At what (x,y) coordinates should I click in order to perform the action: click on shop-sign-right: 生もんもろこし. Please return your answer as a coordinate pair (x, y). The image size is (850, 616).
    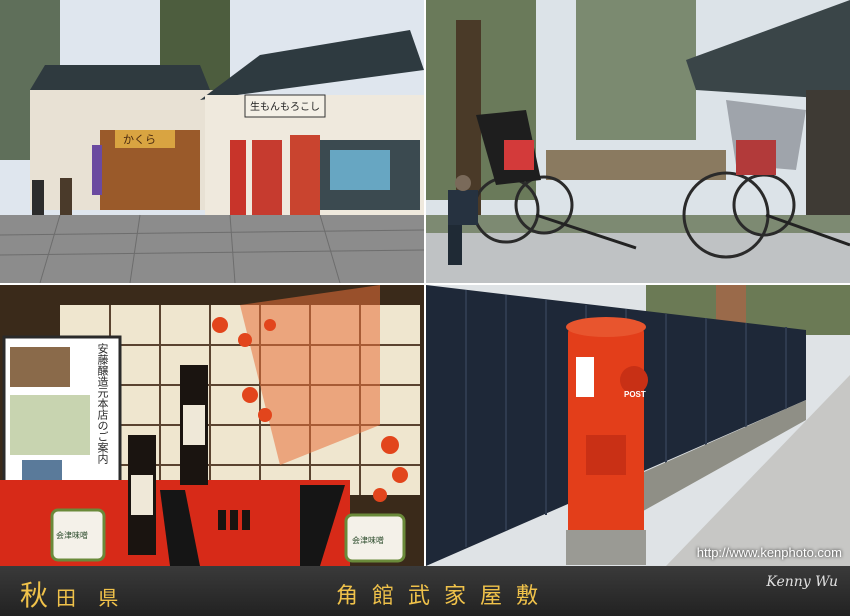
    Looking at the image, I should click on (285, 106).